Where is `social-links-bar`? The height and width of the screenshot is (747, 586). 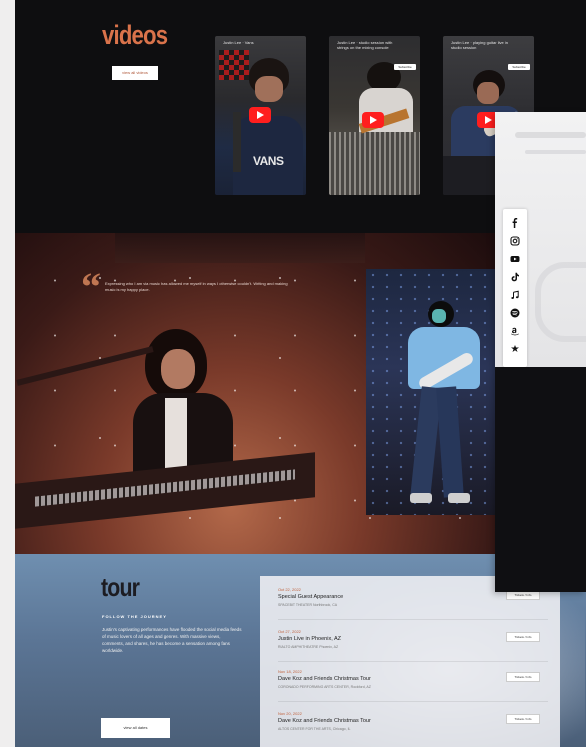
social-links-bar is located at coordinates (515, 288).